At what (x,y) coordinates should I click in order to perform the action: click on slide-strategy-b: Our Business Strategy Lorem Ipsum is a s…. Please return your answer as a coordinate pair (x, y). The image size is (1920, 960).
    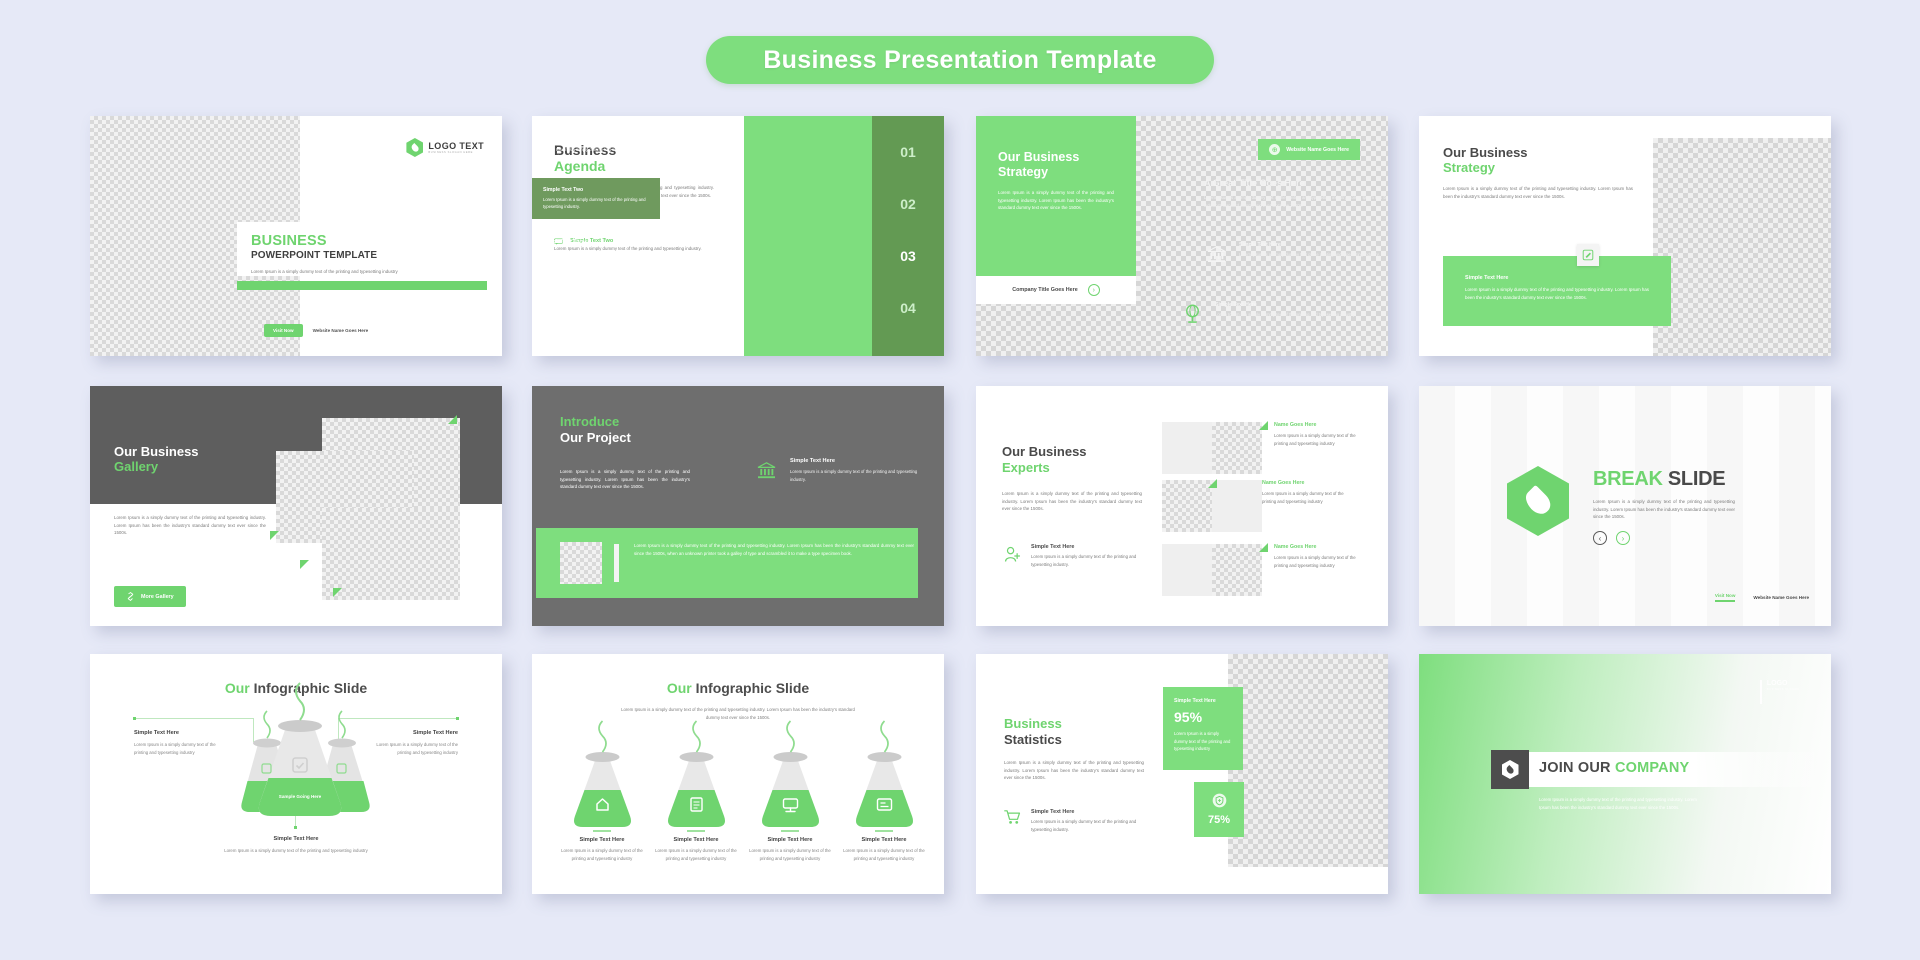
    Looking at the image, I should click on (1625, 236).